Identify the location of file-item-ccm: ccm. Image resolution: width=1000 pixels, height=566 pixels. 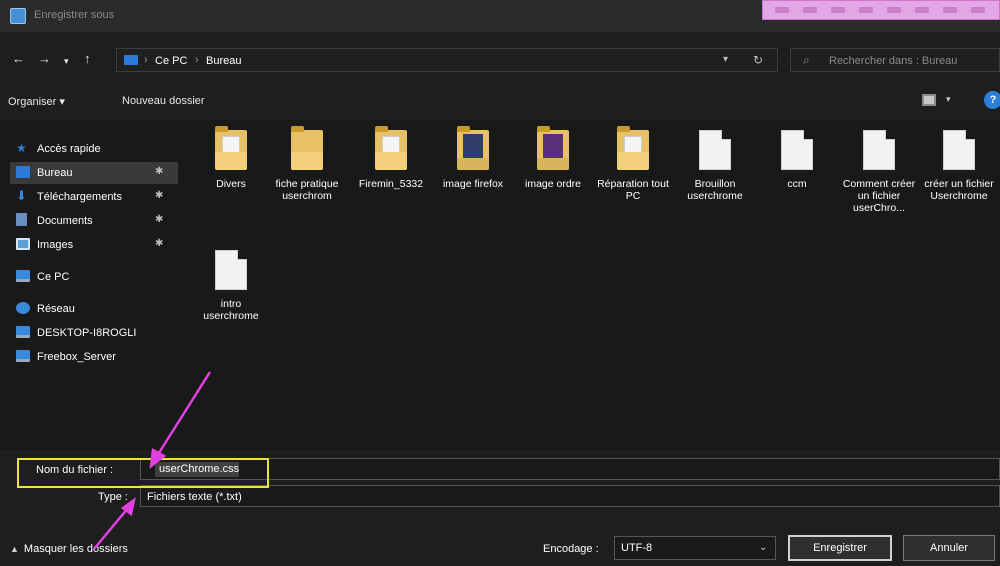
(797, 175).